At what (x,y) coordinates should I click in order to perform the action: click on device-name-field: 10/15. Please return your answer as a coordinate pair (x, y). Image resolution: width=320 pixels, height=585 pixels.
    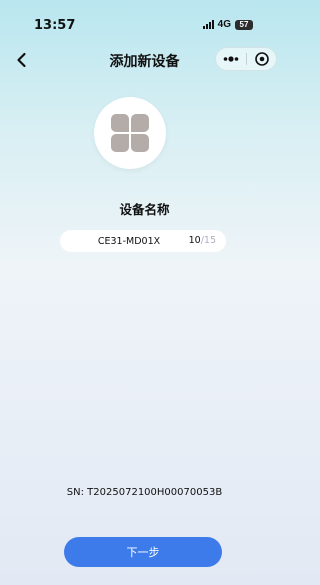
    Looking at the image, I should click on (143, 241).